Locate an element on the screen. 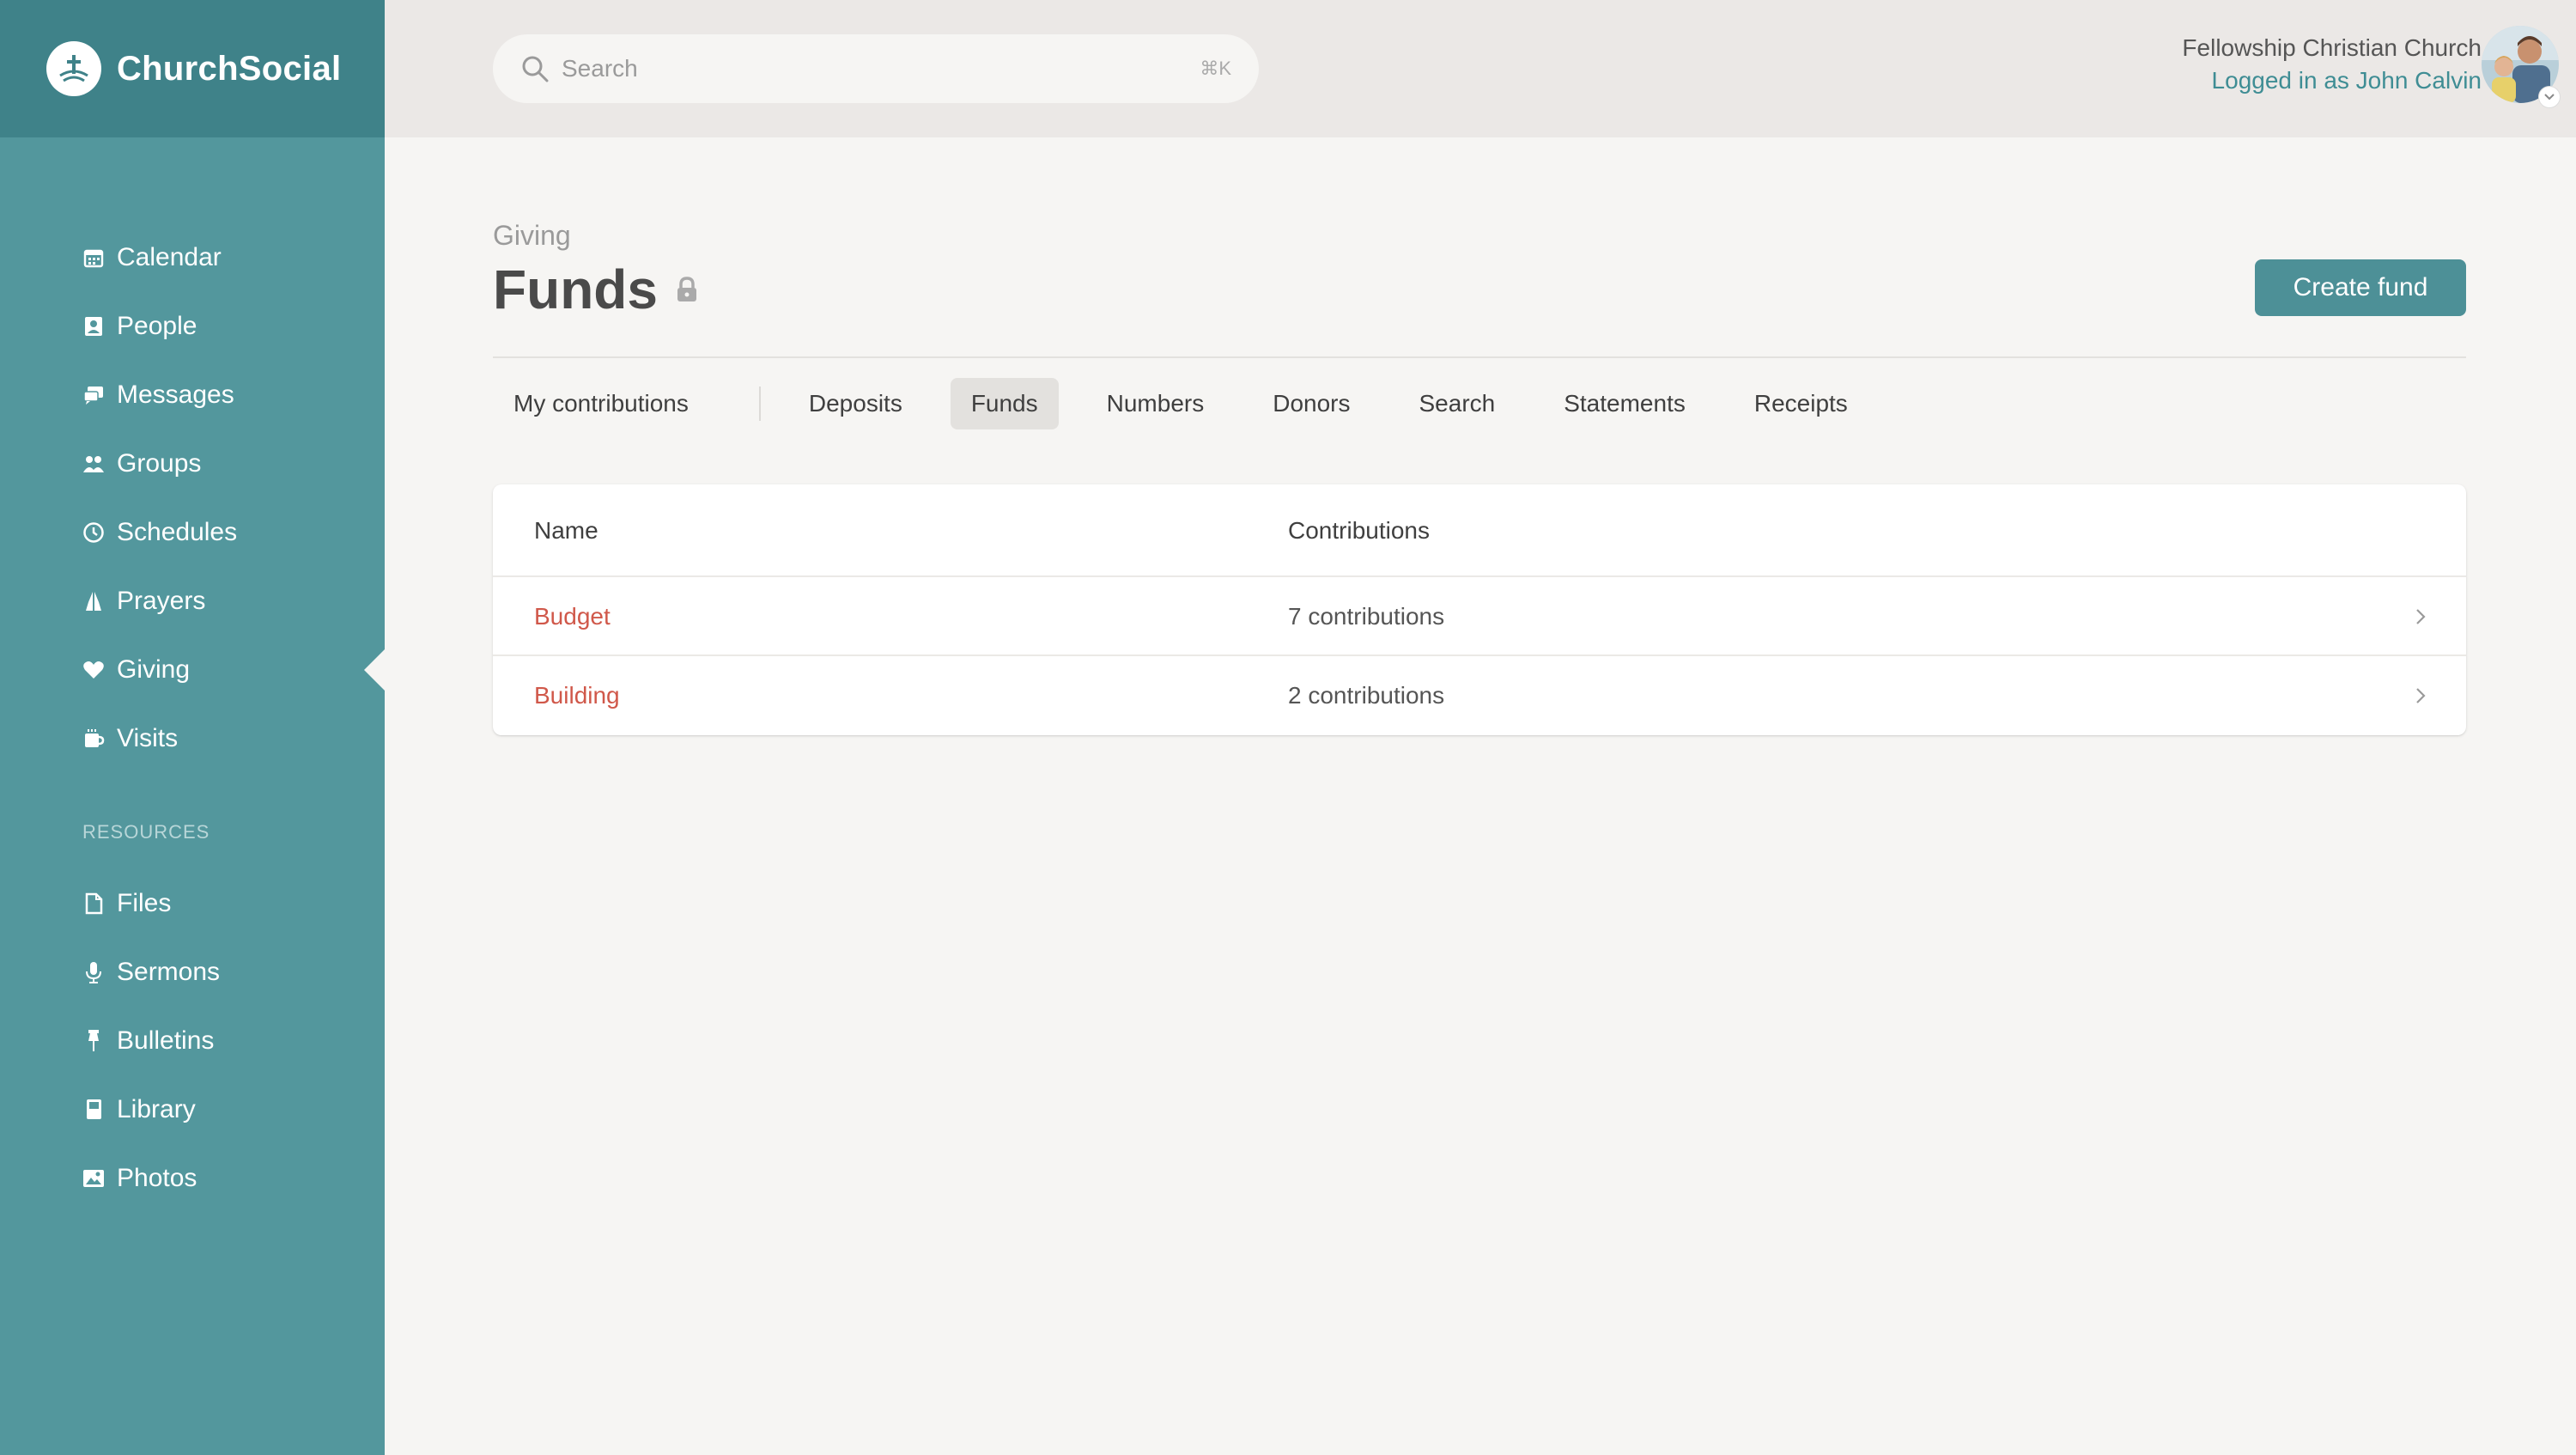  sidebar-item-people: People is located at coordinates (192, 326).